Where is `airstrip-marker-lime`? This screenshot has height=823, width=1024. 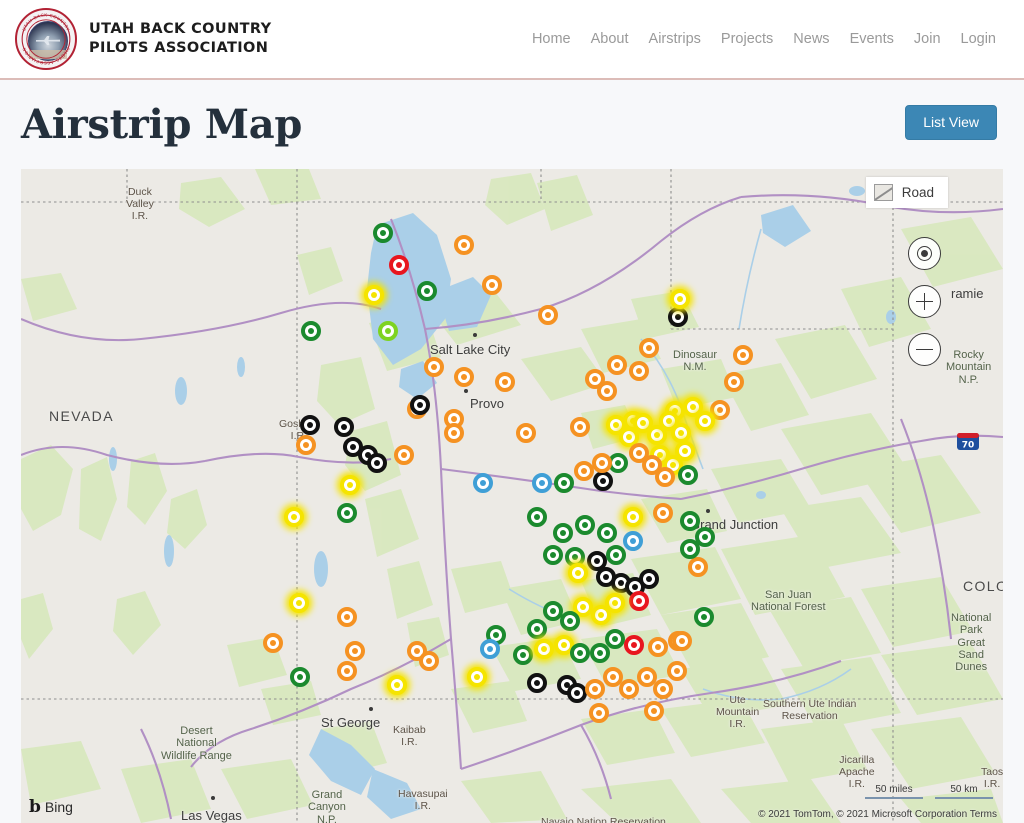
airstrip-marker-lime is located at coordinates (388, 331).